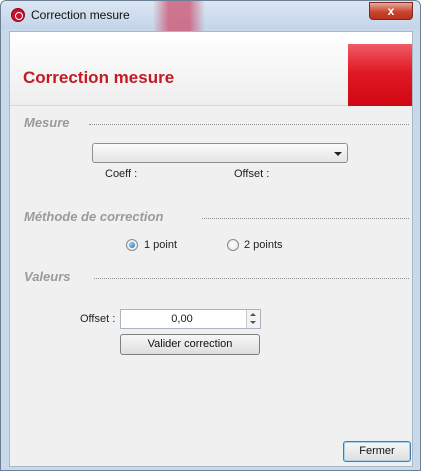  I want to click on offset-stepper: 0,00, so click(190, 319).